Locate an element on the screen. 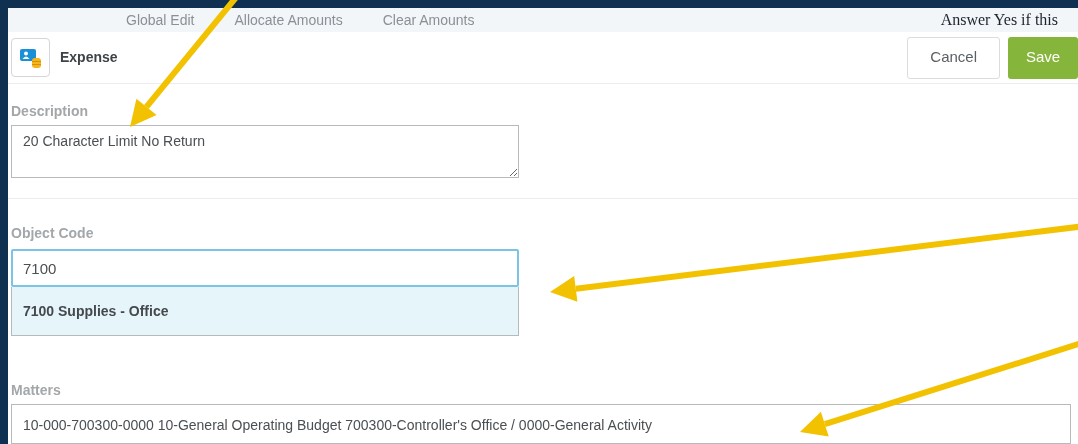 This screenshot has height=444, width=1078. field-label: Description is located at coordinates (50, 111).